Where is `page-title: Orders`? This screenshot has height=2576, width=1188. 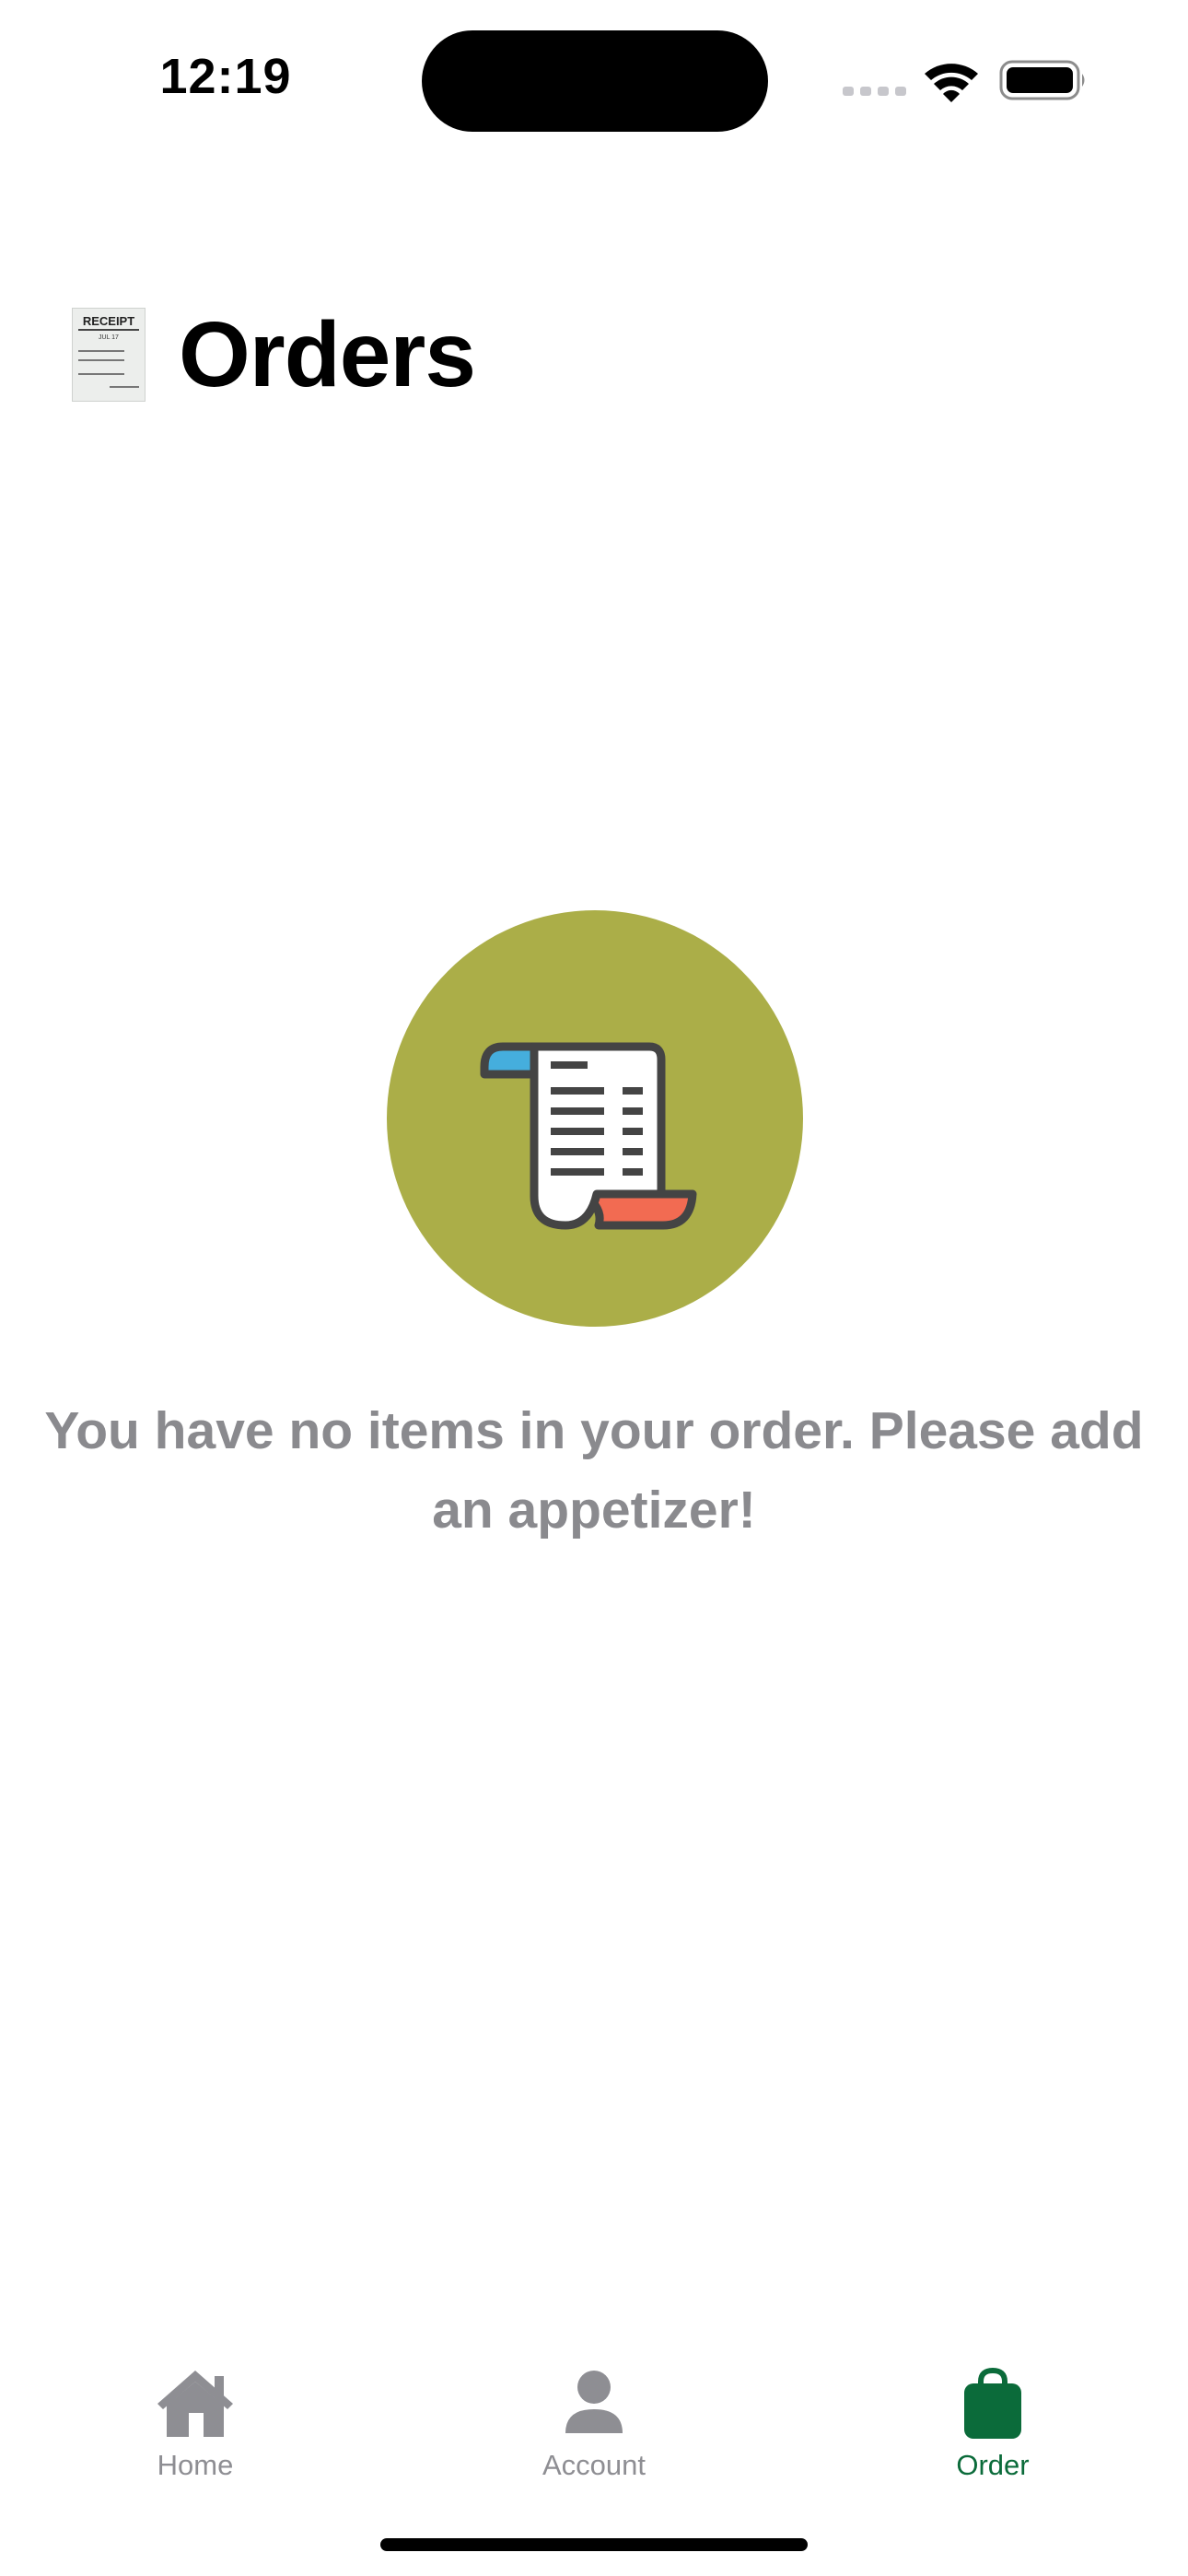
page-title: Orders is located at coordinates (327, 354).